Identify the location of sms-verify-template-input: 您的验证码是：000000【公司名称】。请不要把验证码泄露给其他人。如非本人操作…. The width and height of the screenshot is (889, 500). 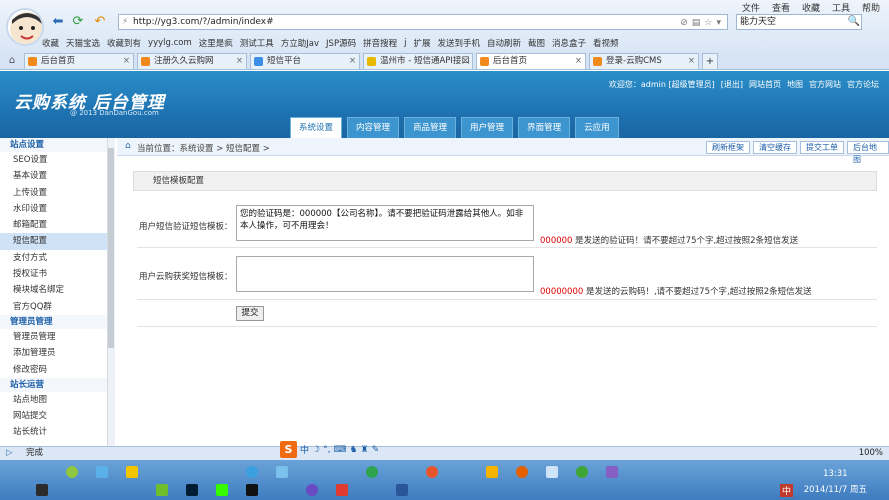
(385, 223).